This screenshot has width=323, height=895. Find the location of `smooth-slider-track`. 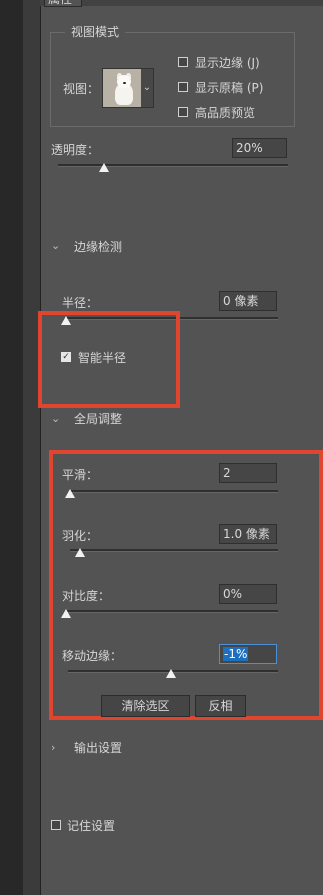

smooth-slider-track is located at coordinates (174, 491).